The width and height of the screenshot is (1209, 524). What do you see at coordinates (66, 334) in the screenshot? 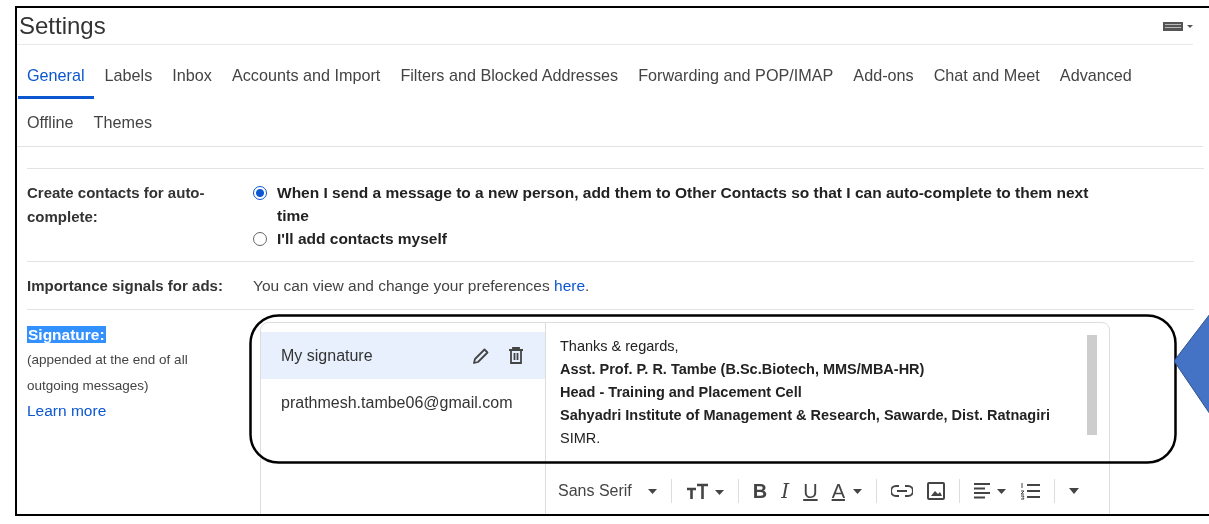
I see `signature-label: Signature:` at bounding box center [66, 334].